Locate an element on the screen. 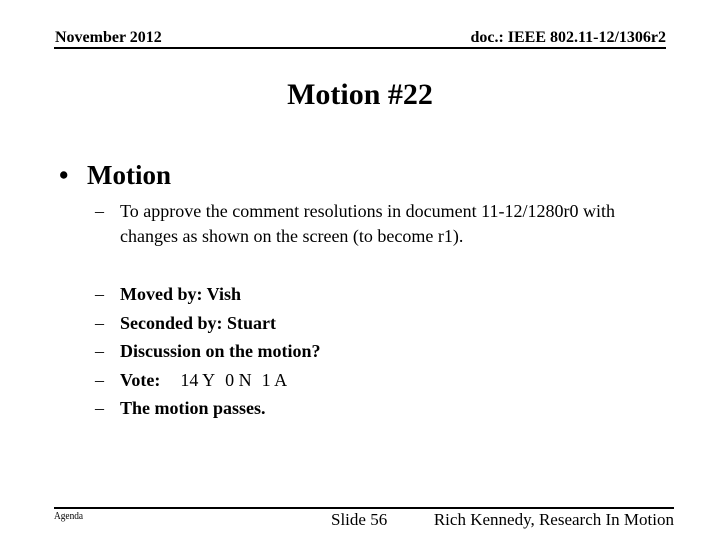 This screenshot has height=540, width=720. list-item-vote: – Vote: 14 Y 0 N 1 A is located at coordinates (208, 380).